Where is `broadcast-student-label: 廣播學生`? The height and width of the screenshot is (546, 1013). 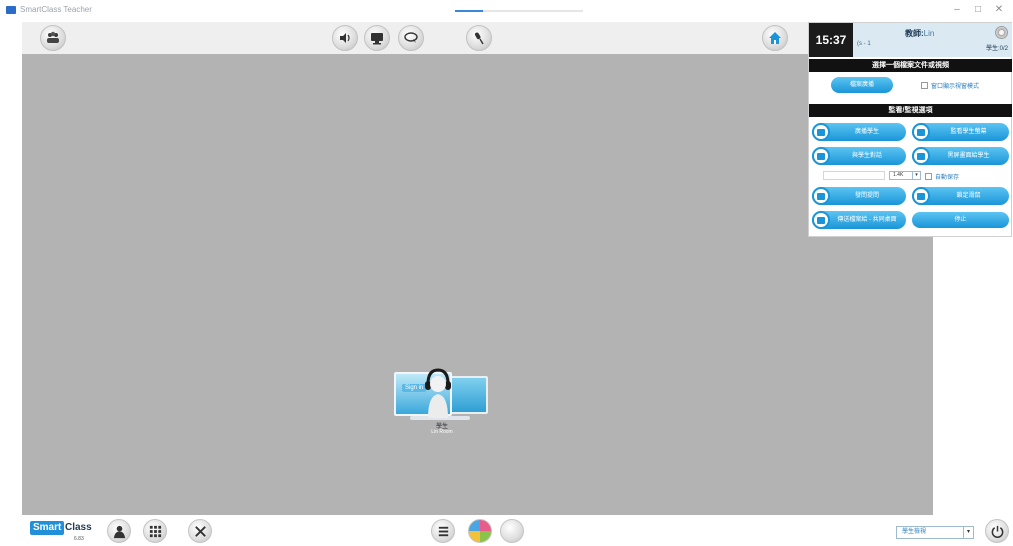
broadcast-student-label: 廣播學生 is located at coordinates (866, 132).